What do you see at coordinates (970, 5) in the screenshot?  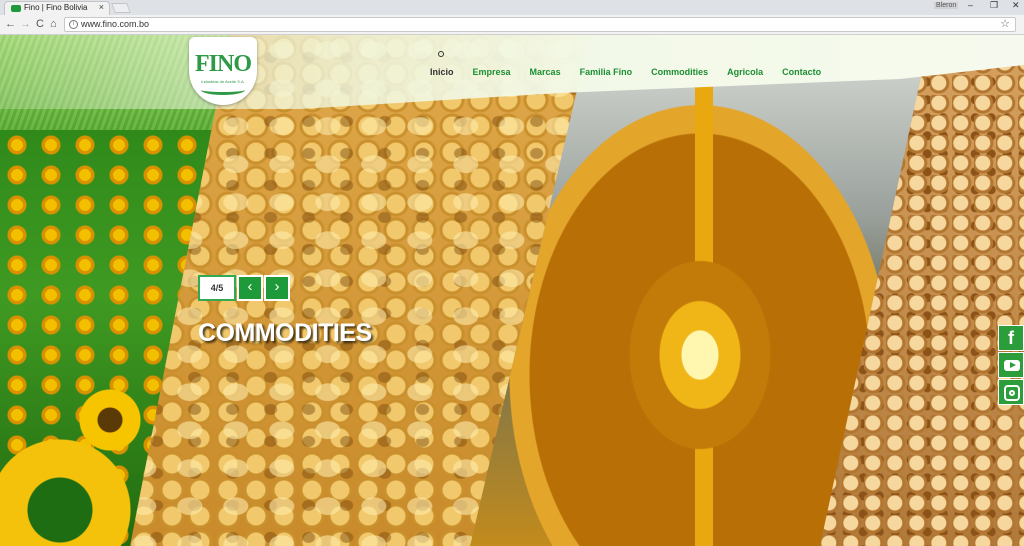 I see `minimize-button: –` at bounding box center [970, 5].